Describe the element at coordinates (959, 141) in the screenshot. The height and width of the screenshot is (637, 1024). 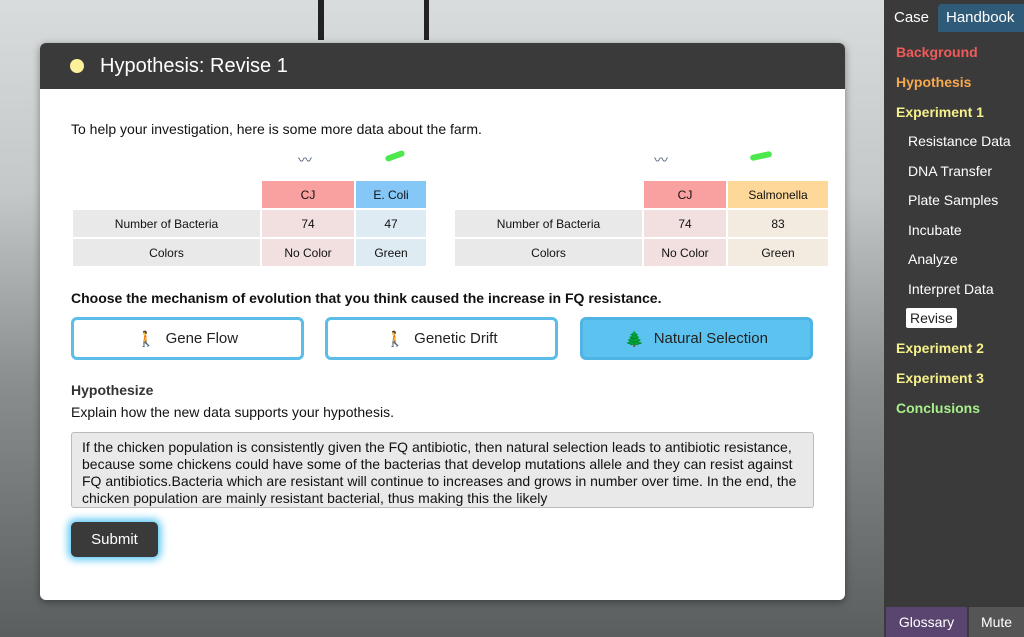
I see `nav-resistance-data: Resistance Data` at that location.